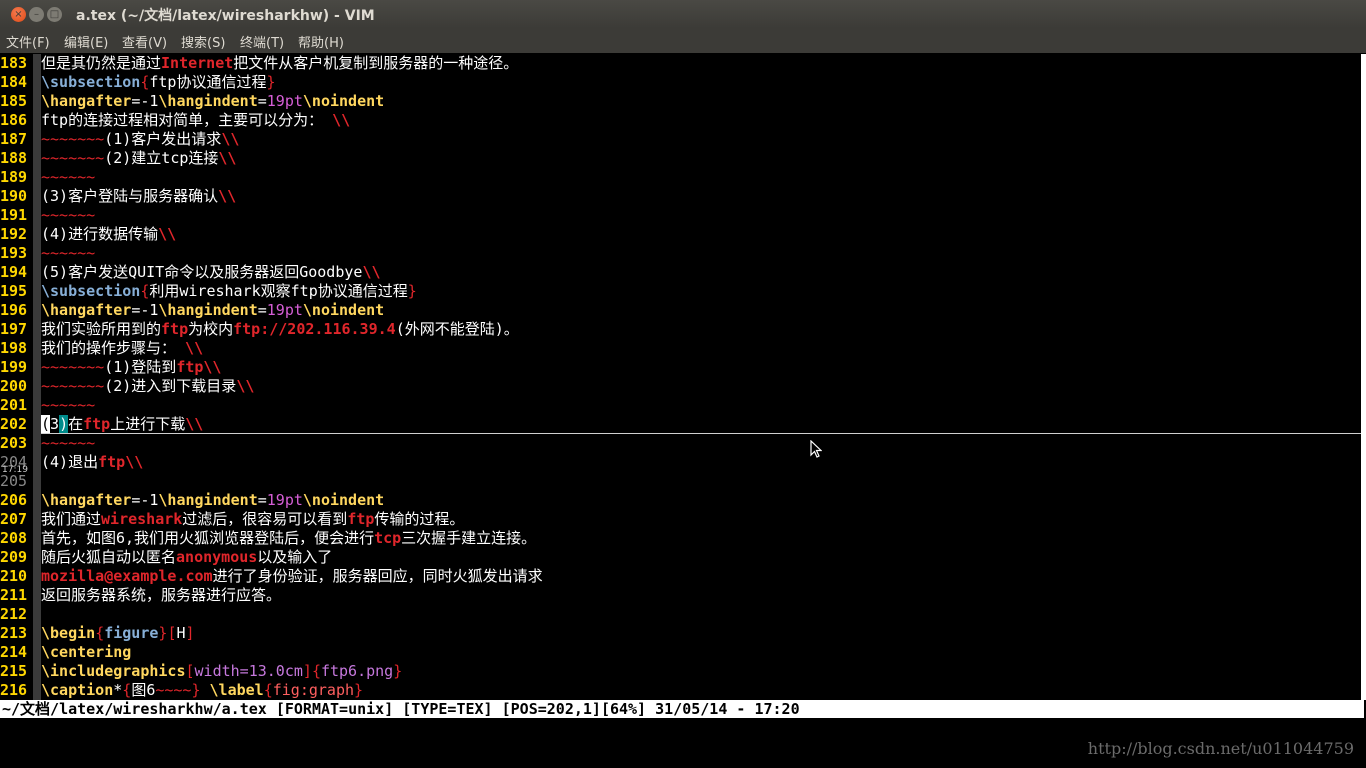 This screenshot has width=1366, height=768. I want to click on editor-line: 201 ~~~~~~, so click(683, 405).